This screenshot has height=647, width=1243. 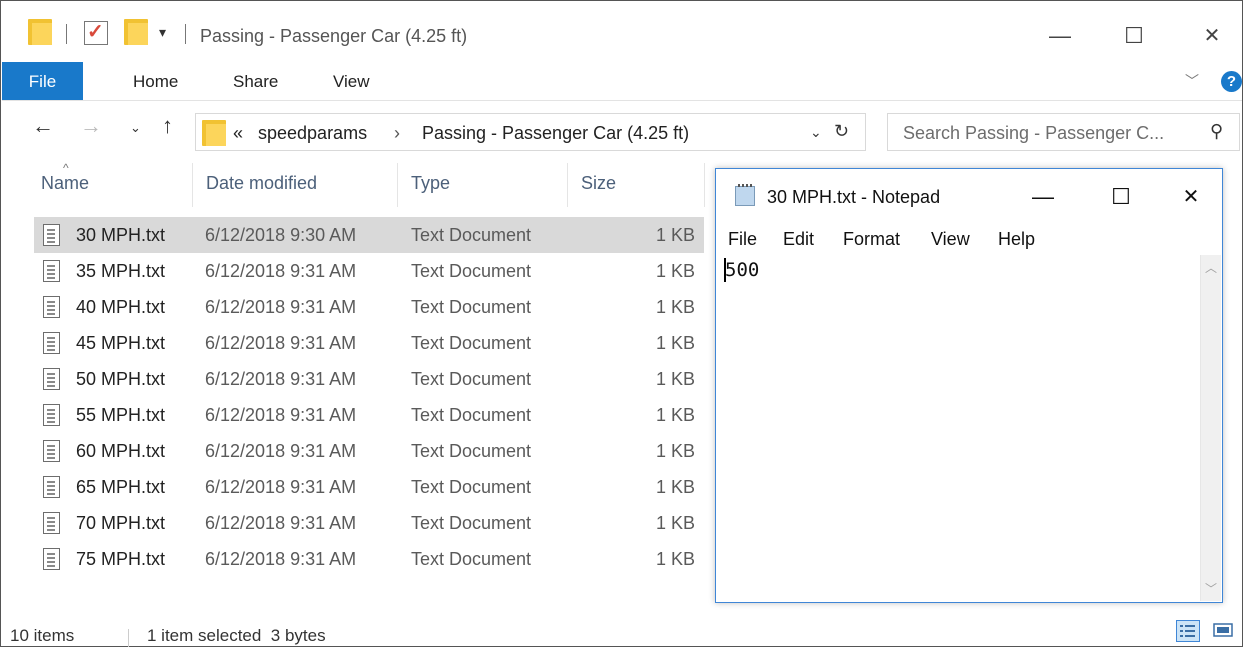 What do you see at coordinates (261, 188) in the screenshot?
I see `column-date-modified: Date modified` at bounding box center [261, 188].